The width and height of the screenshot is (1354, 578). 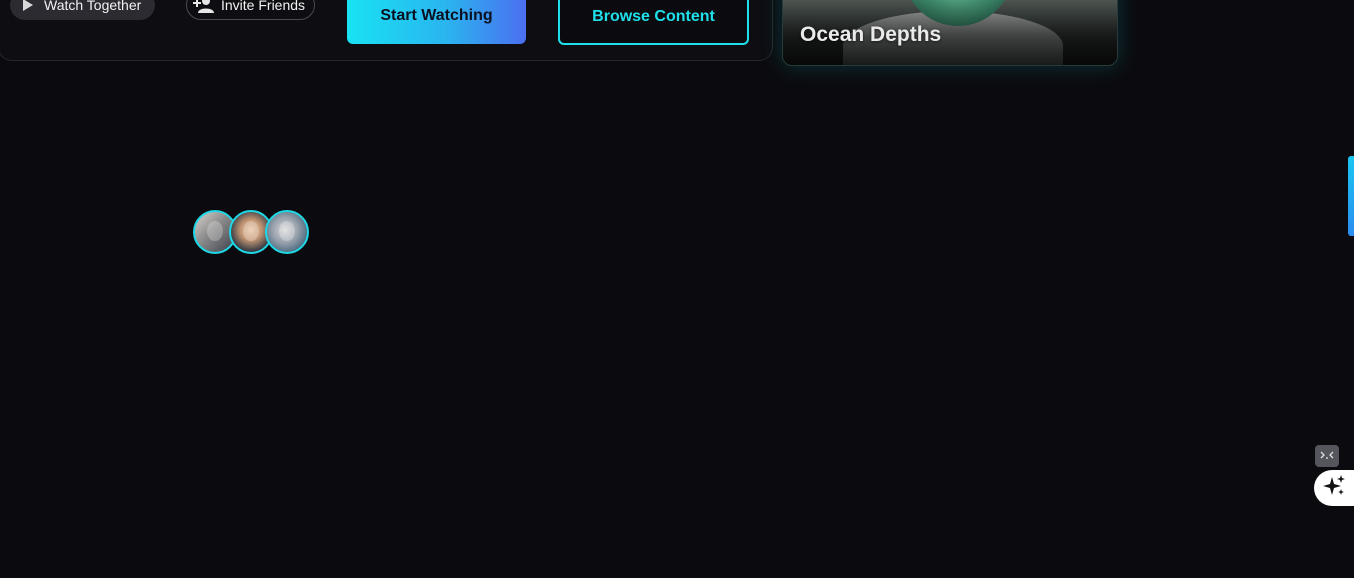 I want to click on browse-content-button: Browse Content, so click(x=653, y=22).